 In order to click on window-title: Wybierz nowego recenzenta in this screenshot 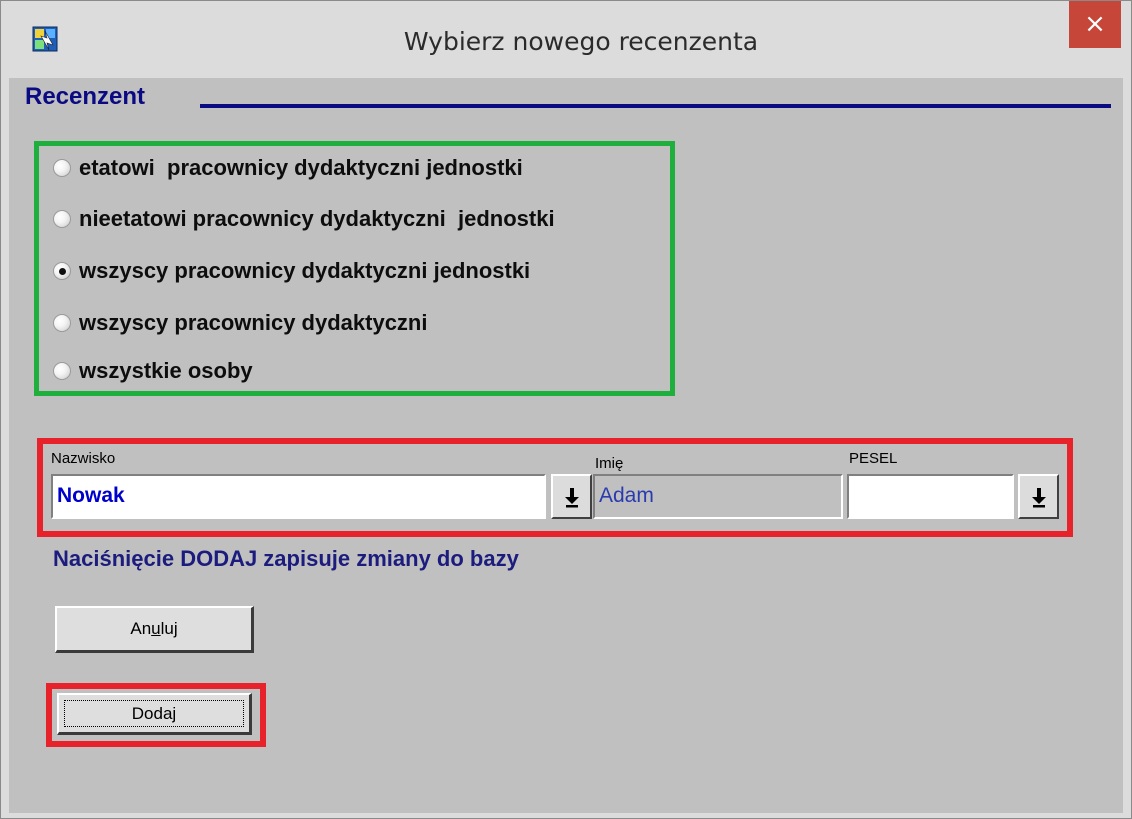, I will do `click(581, 41)`.